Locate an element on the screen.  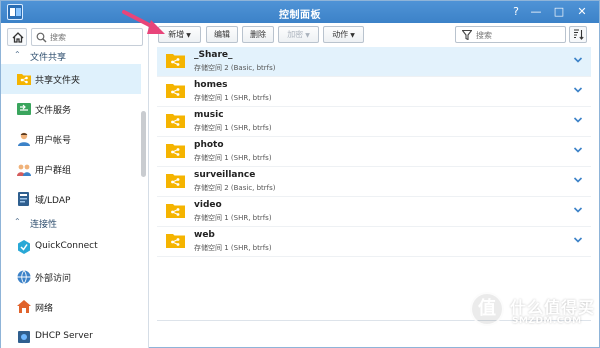
group-icon is located at coordinates (24, 170).